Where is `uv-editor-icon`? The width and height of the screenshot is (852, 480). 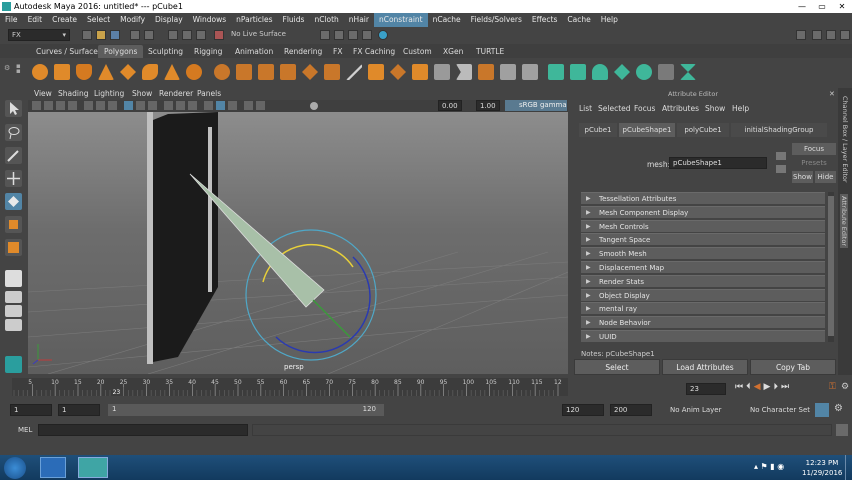
uv-editor-icon is located at coordinates (556, 72).